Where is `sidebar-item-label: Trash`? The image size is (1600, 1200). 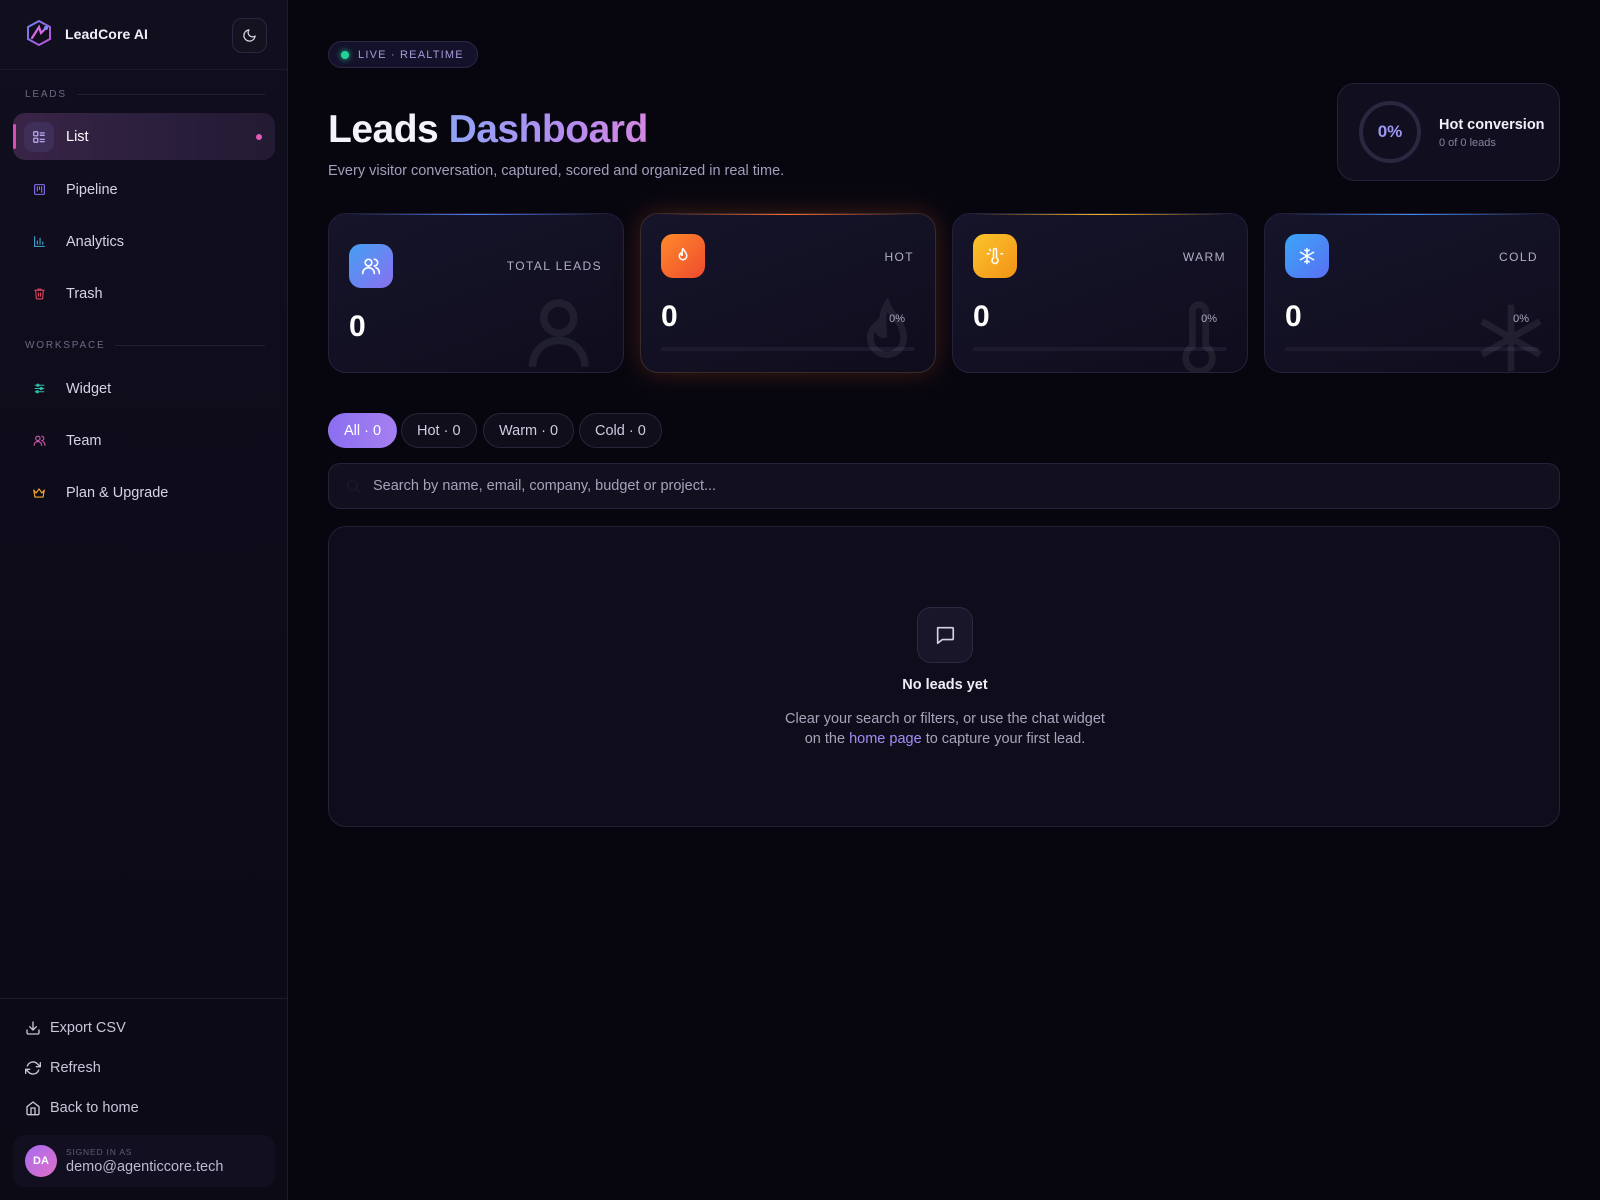 sidebar-item-label: Trash is located at coordinates (84, 293).